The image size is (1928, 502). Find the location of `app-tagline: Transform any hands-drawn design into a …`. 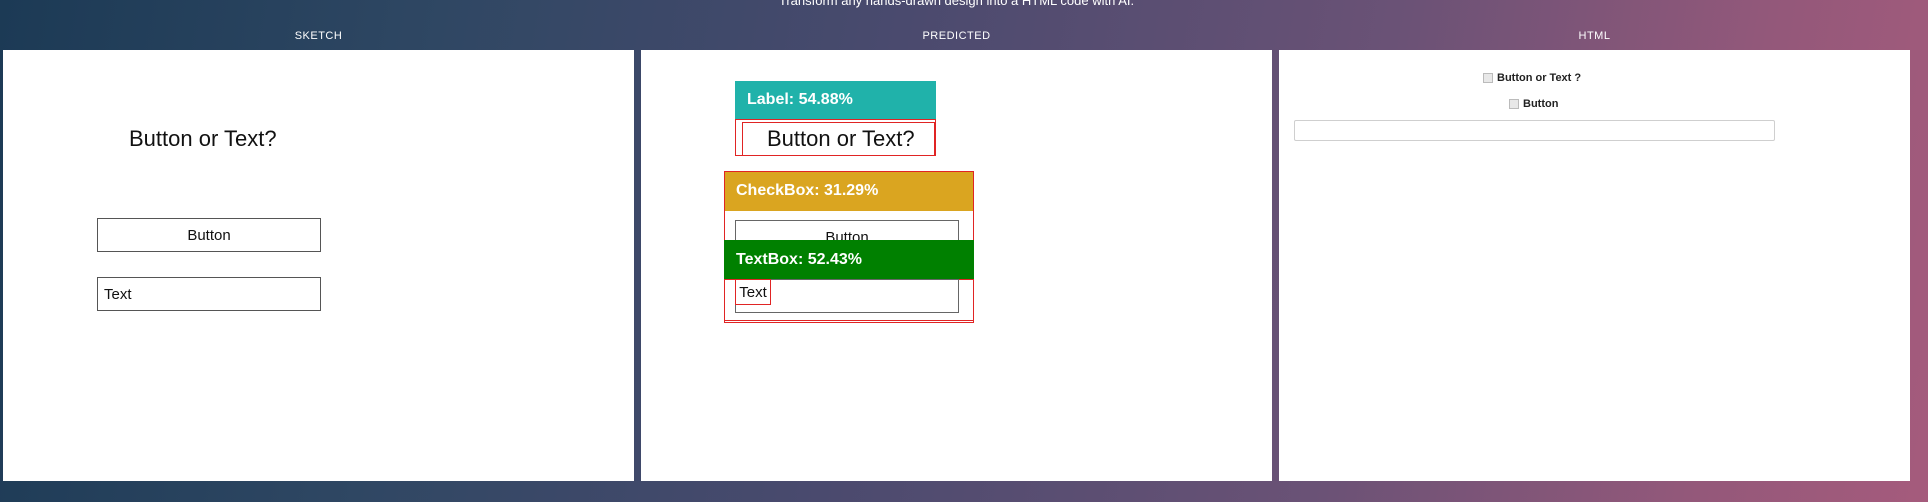

app-tagline: Transform any hands-drawn design into a … is located at coordinates (956, 4).